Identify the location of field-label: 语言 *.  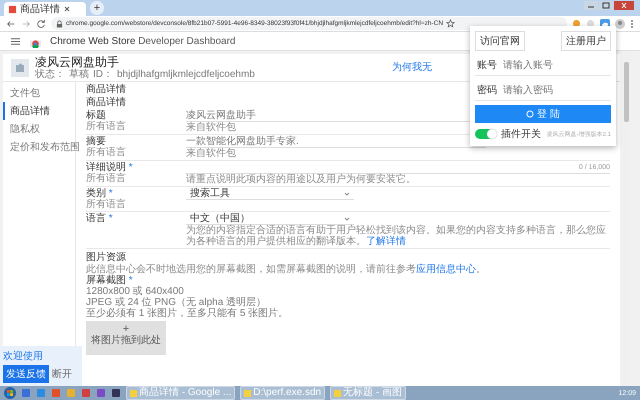
(100, 218).